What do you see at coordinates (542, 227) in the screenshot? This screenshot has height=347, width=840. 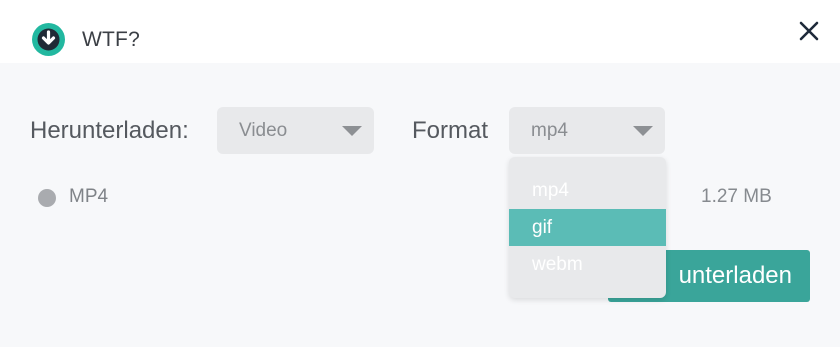 I see `format-option-label: gif` at bounding box center [542, 227].